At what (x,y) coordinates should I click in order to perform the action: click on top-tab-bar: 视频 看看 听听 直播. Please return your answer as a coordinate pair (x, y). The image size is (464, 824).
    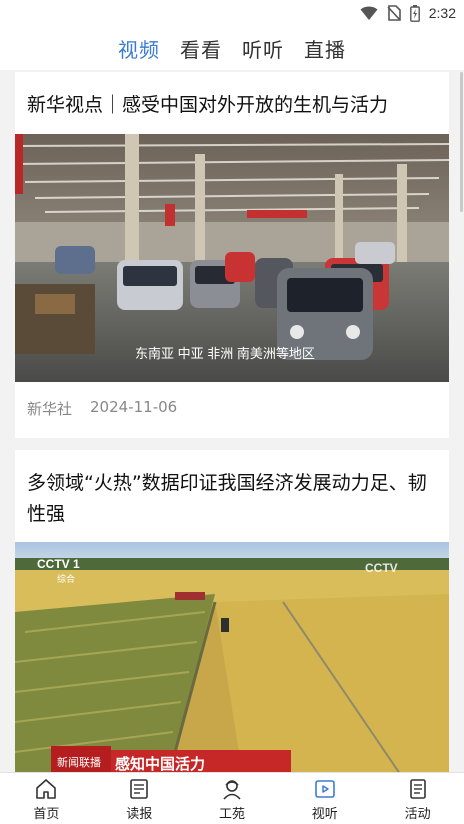
    Looking at the image, I should click on (232, 48).